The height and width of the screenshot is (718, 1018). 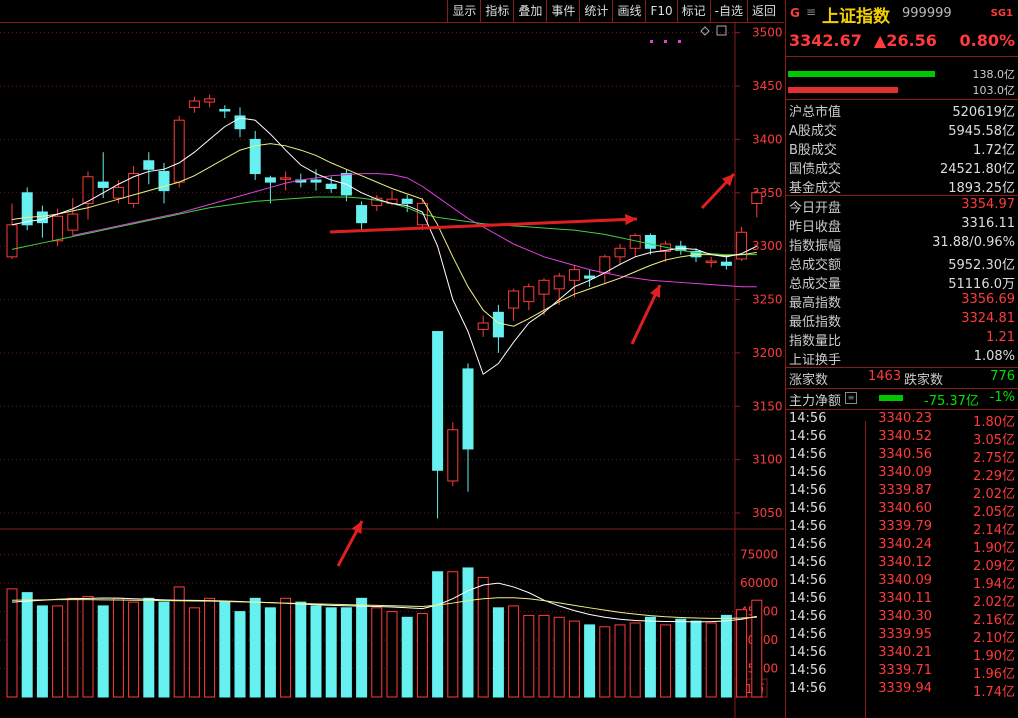 I want to click on toolbar-button: 显示, so click(x=463, y=11).